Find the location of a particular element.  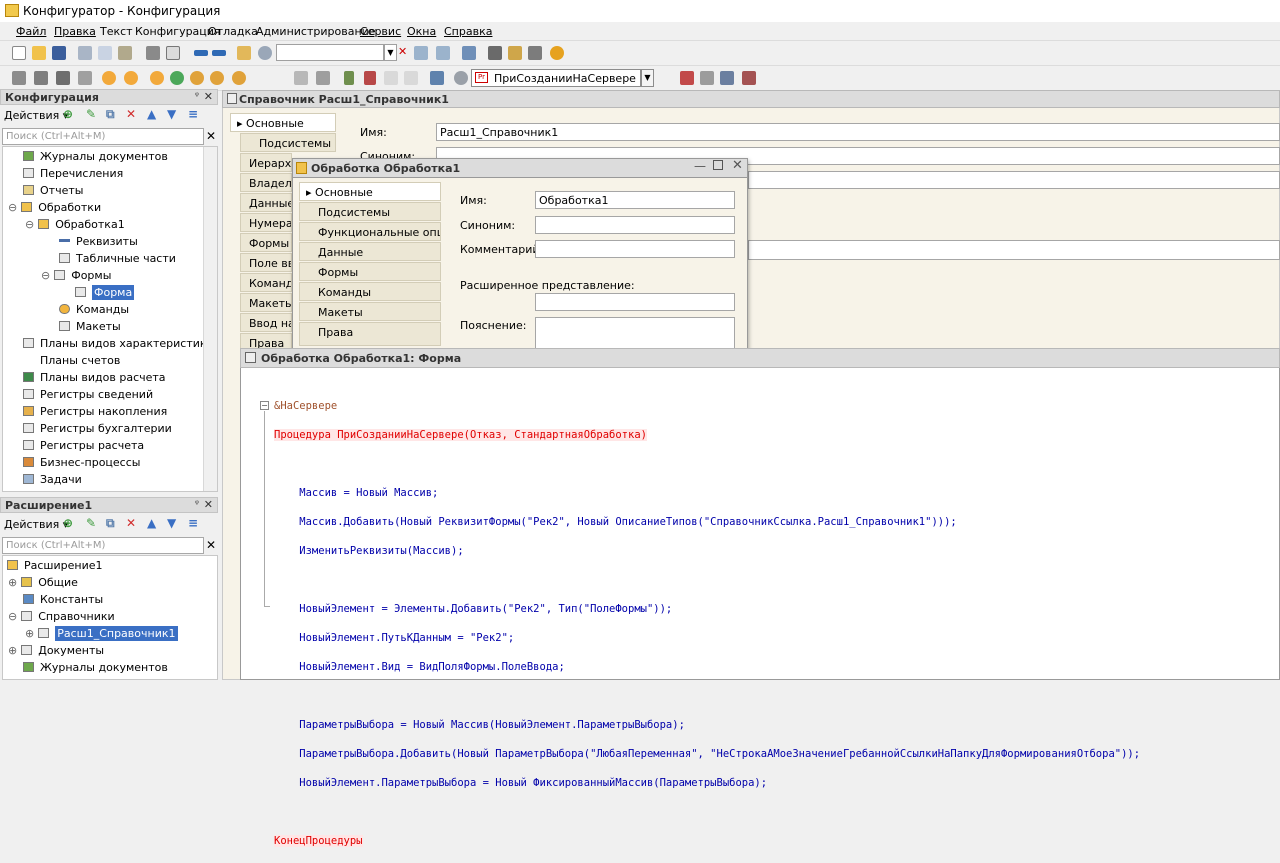

ext-tree-item-documents: ⊕ Документы is located at coordinates (56, 650).